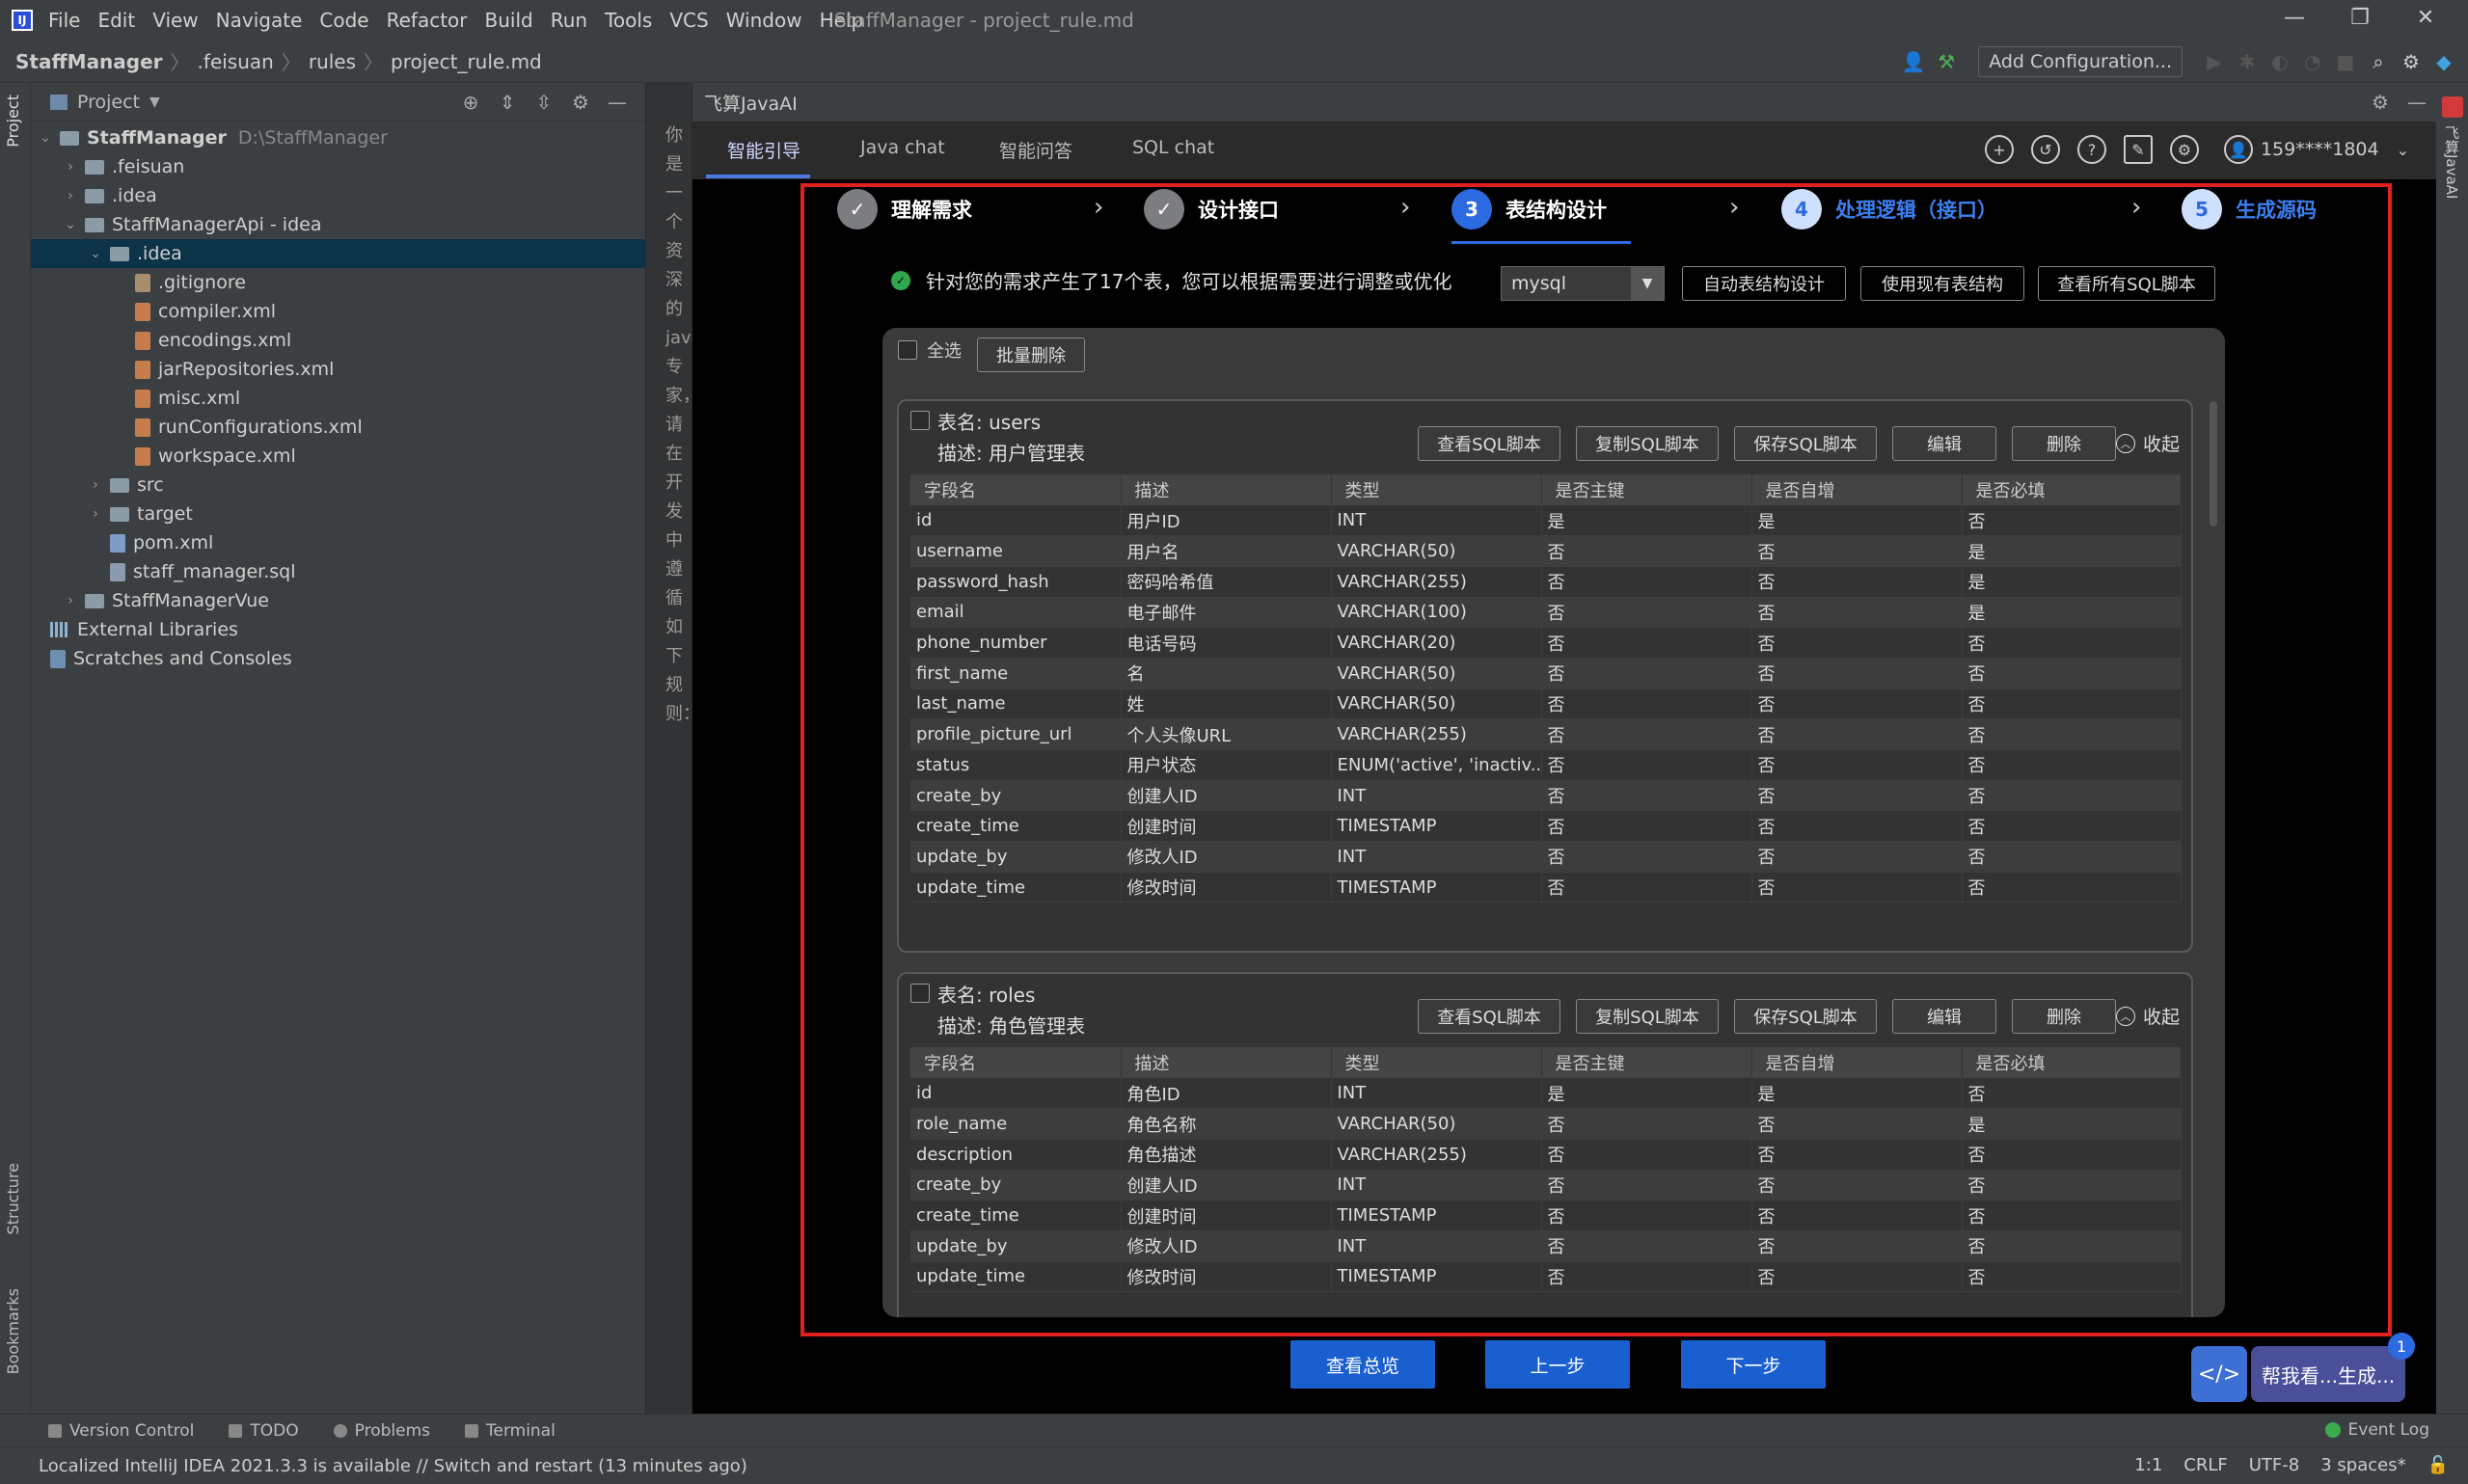 This screenshot has width=2468, height=1484. What do you see at coordinates (507, 102) in the screenshot?
I see `expand-all-icon: ⇕` at bounding box center [507, 102].